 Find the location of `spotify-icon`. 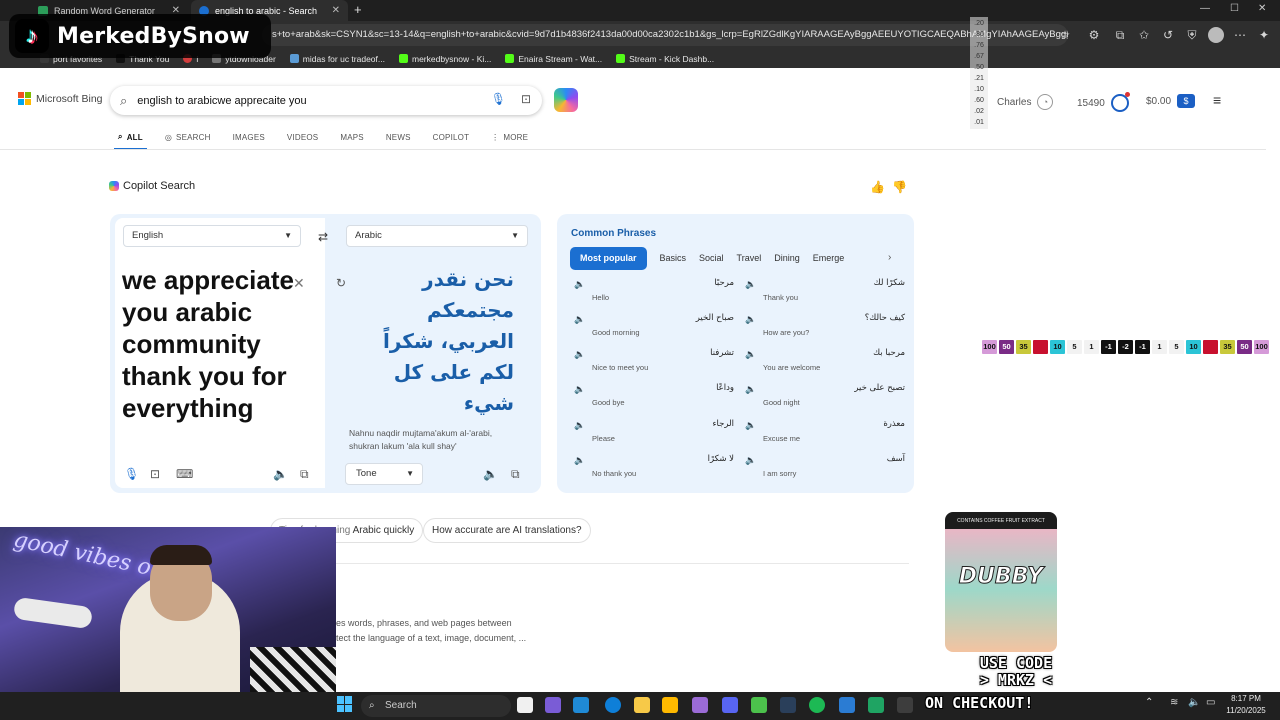

spotify-icon is located at coordinates (817, 705).